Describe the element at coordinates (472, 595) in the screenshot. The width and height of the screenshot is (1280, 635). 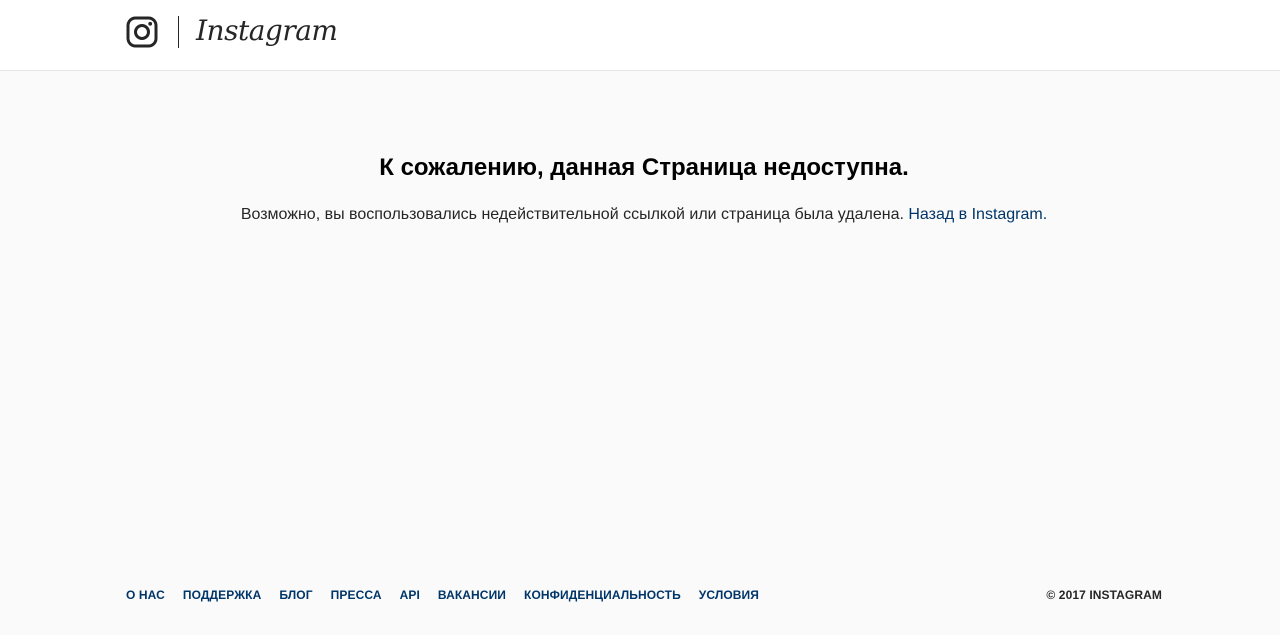
I see `footer-link-jobs: ВАКАНСИИ` at that location.